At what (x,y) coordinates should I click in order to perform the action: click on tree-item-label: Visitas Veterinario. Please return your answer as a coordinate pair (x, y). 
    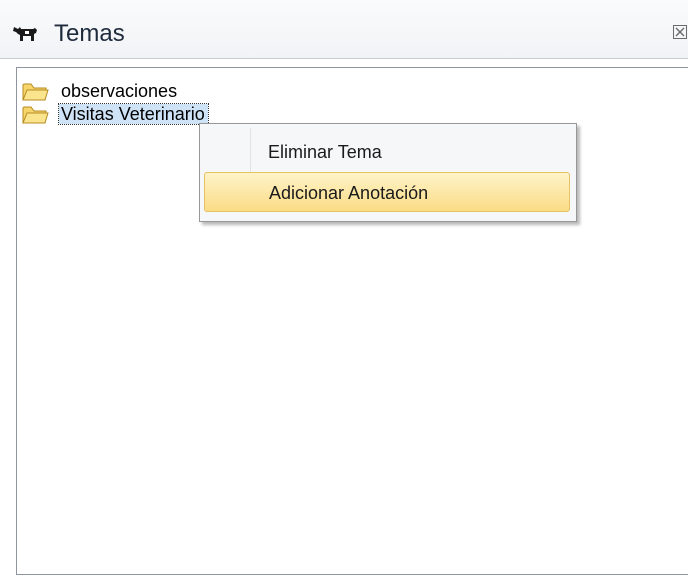
    Looking at the image, I should click on (133, 114).